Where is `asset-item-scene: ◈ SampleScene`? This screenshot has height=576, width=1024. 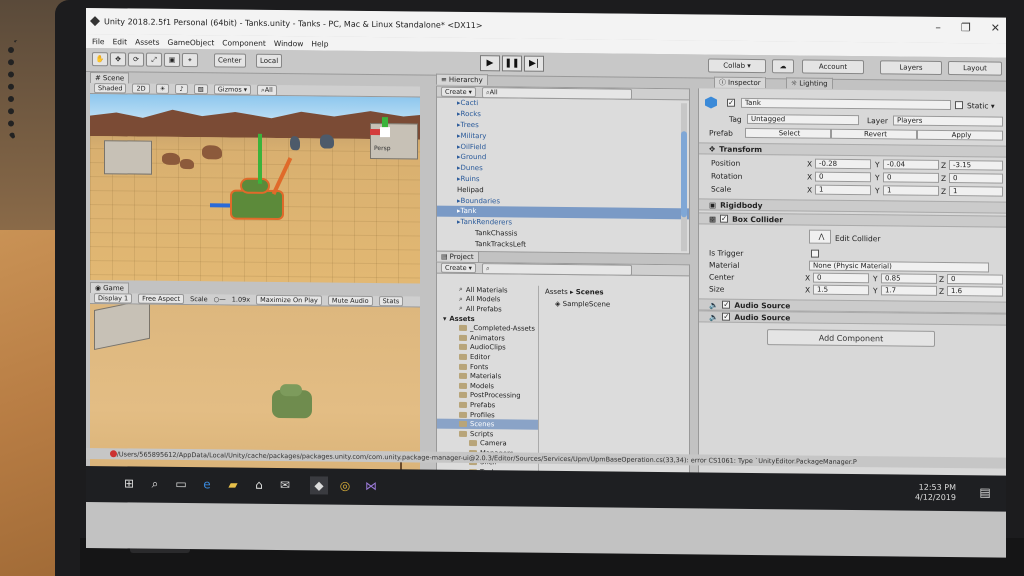
asset-item-scene: ◈ SampleScene is located at coordinates (615, 305).